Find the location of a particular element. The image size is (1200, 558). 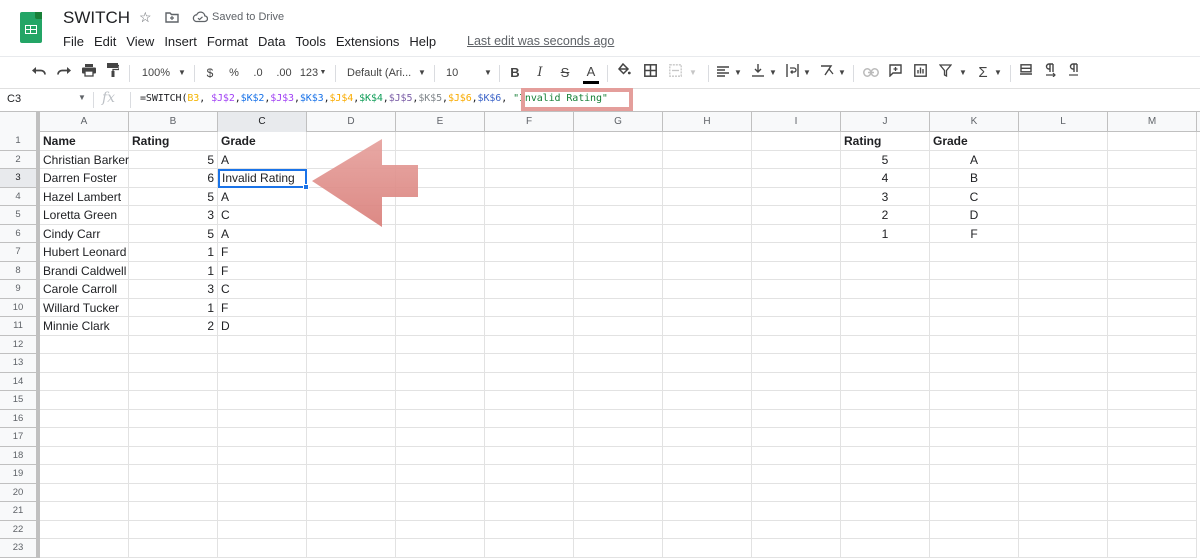

menu-format: Format is located at coordinates (227, 41).